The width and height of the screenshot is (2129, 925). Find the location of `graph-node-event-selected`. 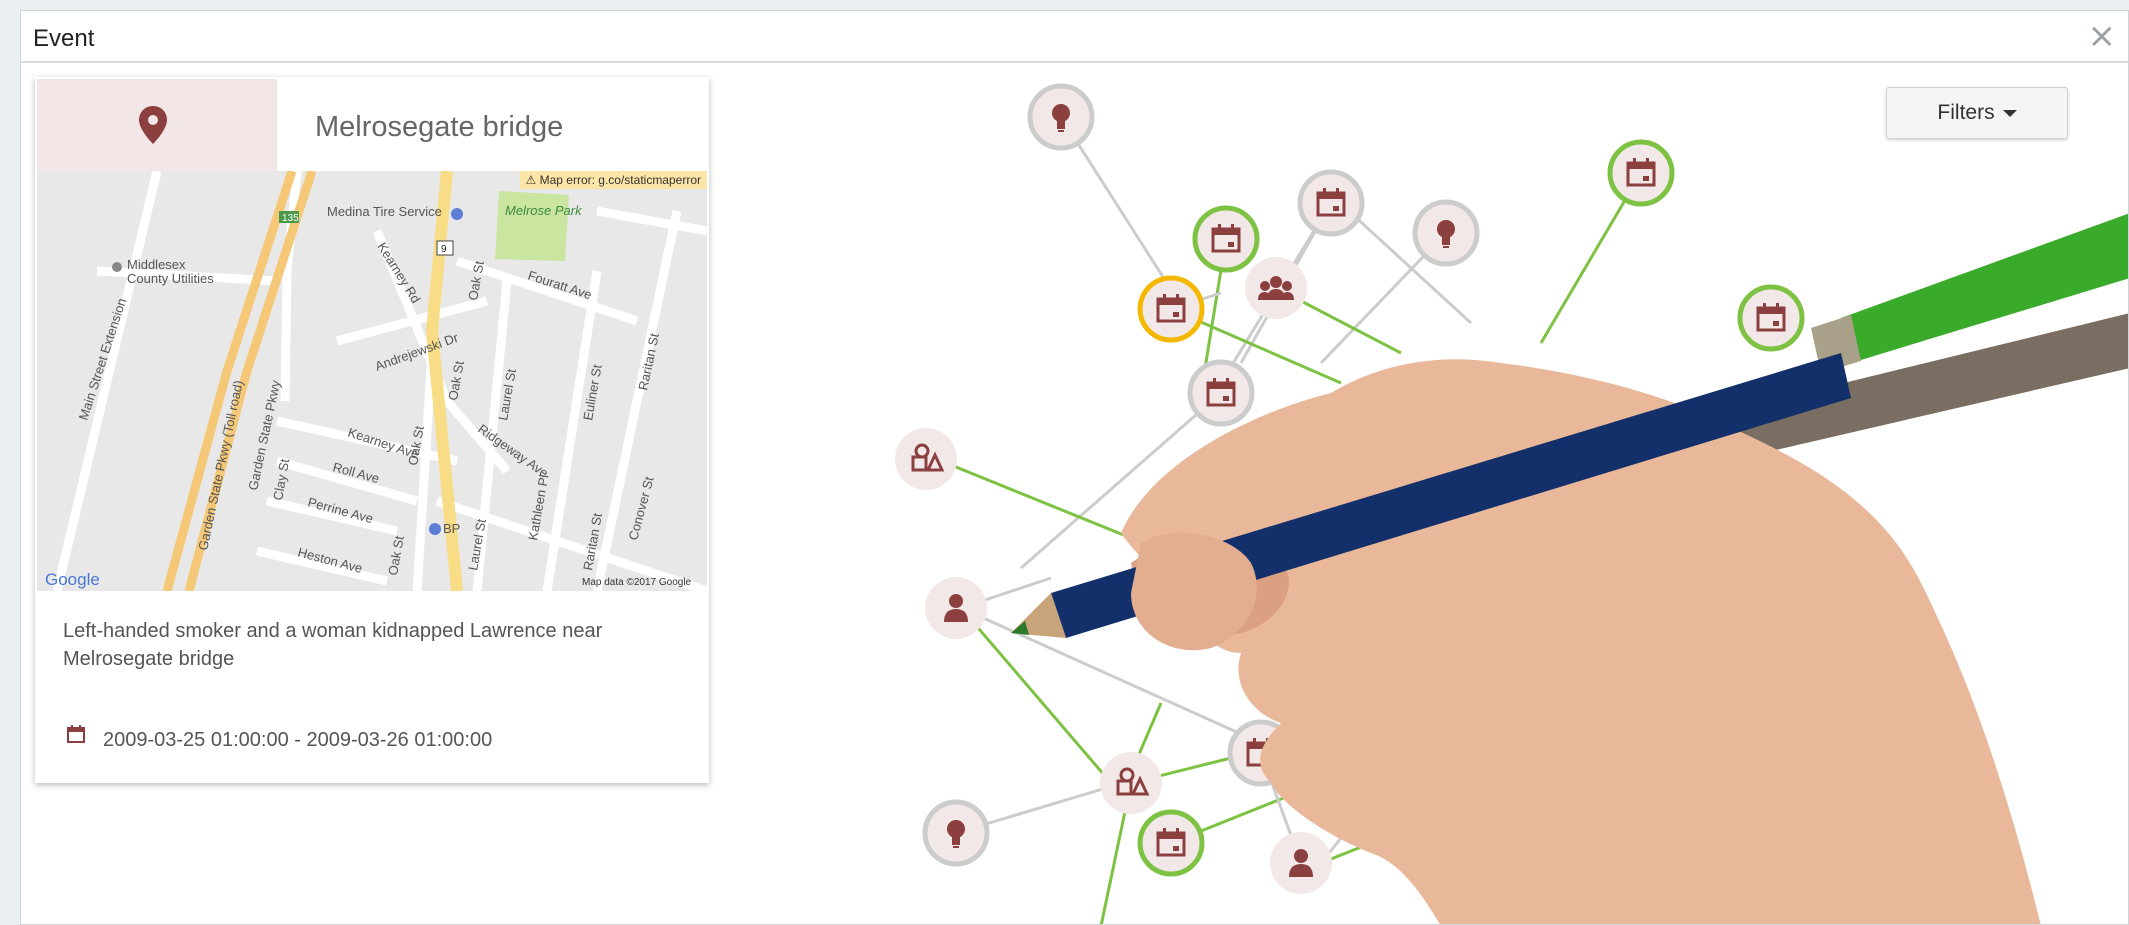

graph-node-event-selected is located at coordinates (1171, 309).